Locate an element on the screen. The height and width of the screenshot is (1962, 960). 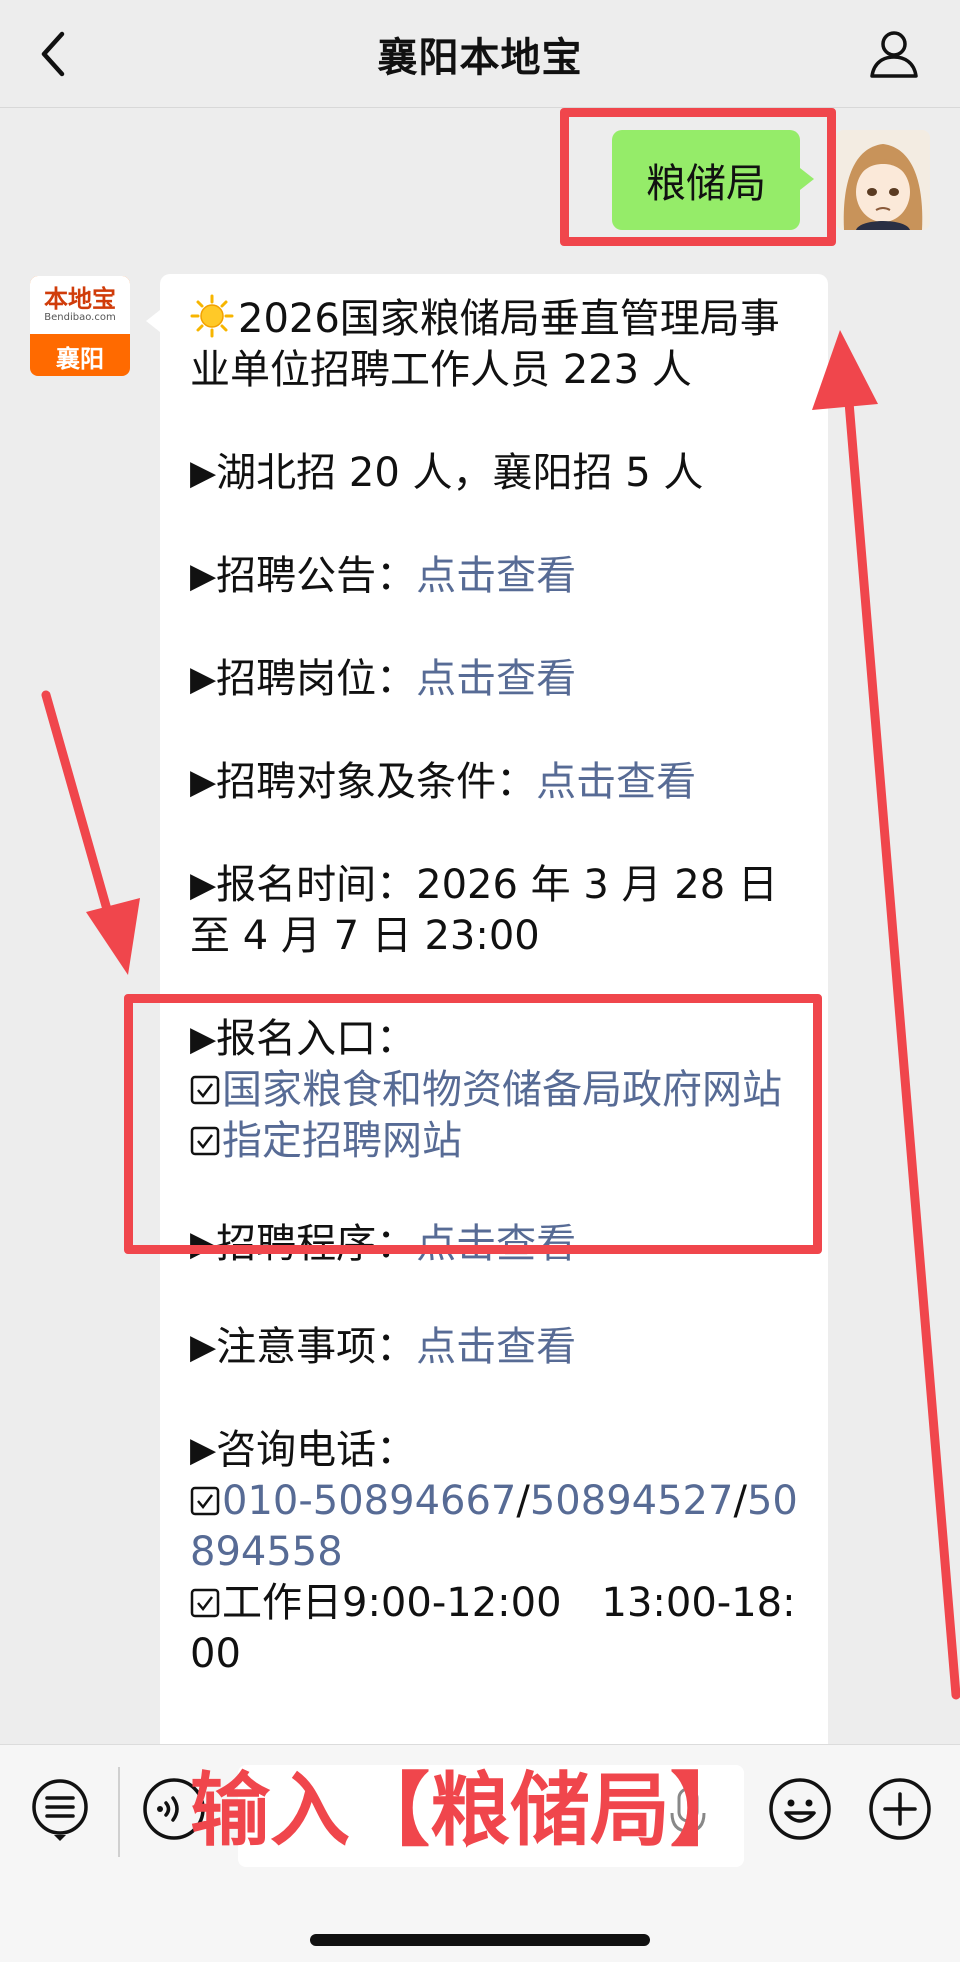
announcement-line: ▶招聘公告：点击查看 is located at coordinates (383, 576).